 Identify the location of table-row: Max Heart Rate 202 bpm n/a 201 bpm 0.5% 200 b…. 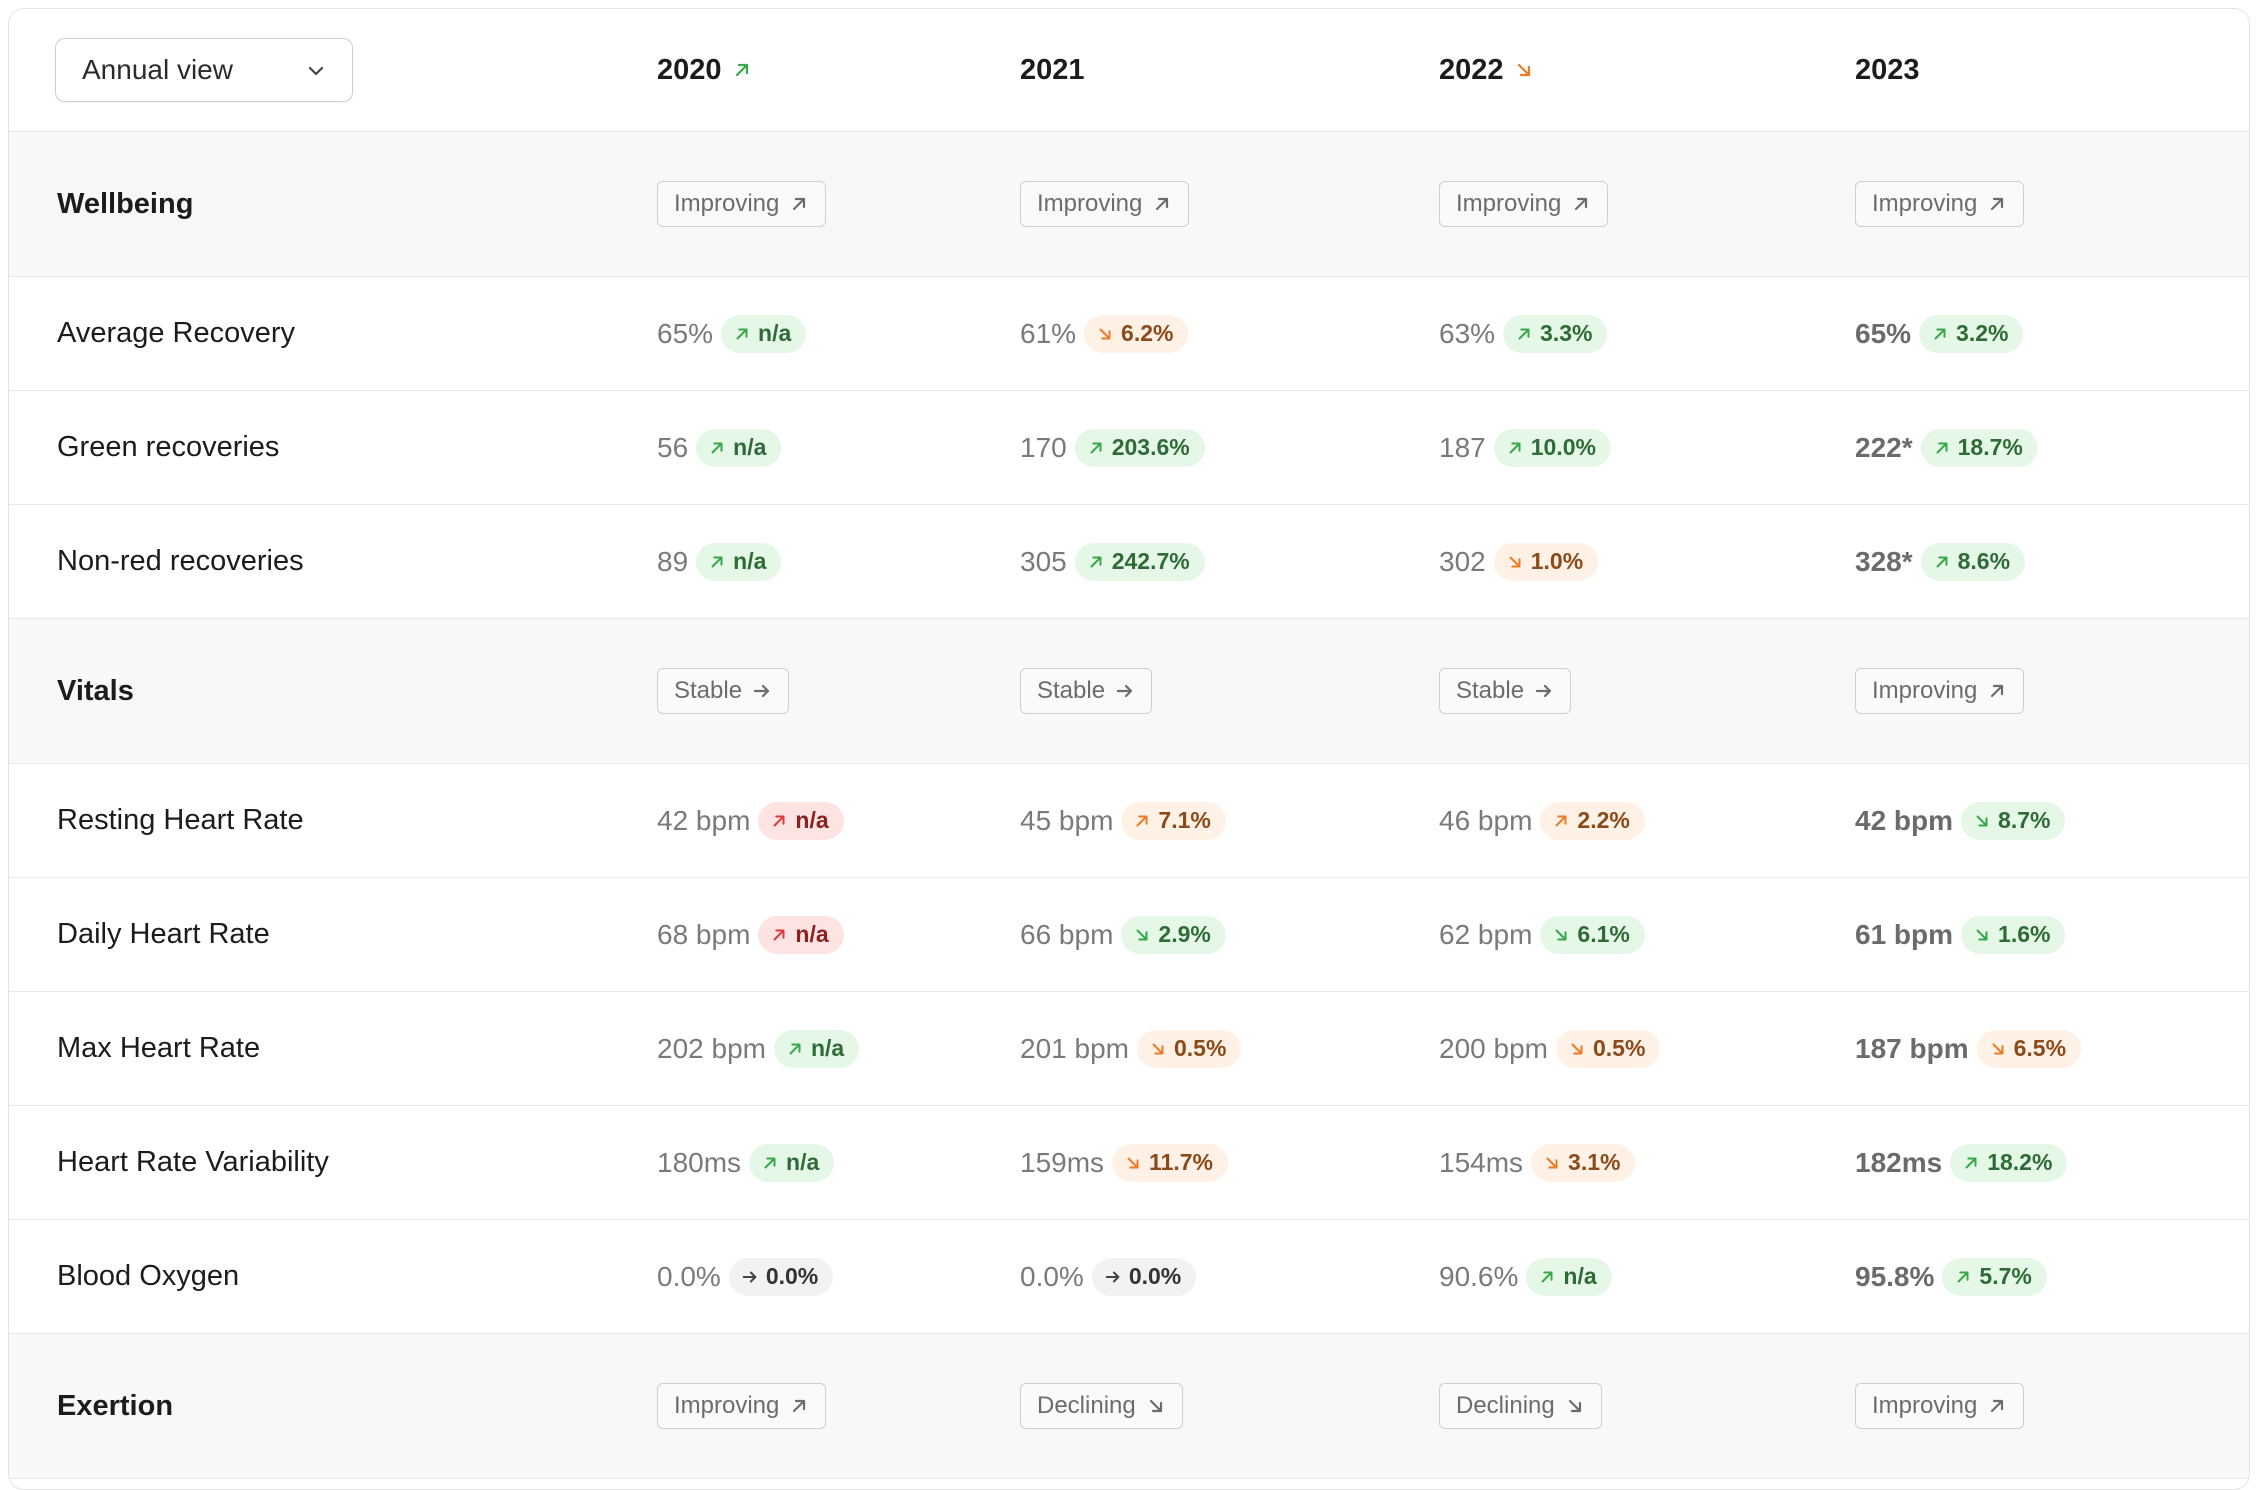
(1129, 1049).